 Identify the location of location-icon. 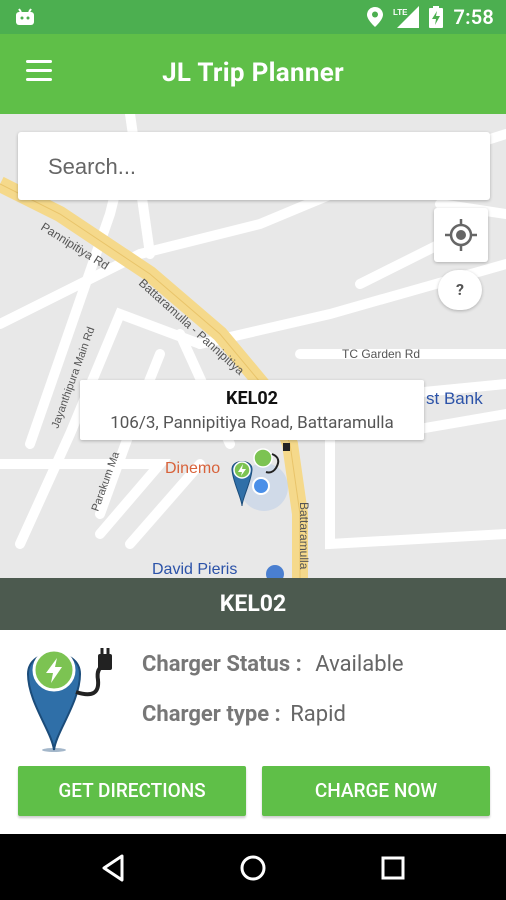
(375, 17).